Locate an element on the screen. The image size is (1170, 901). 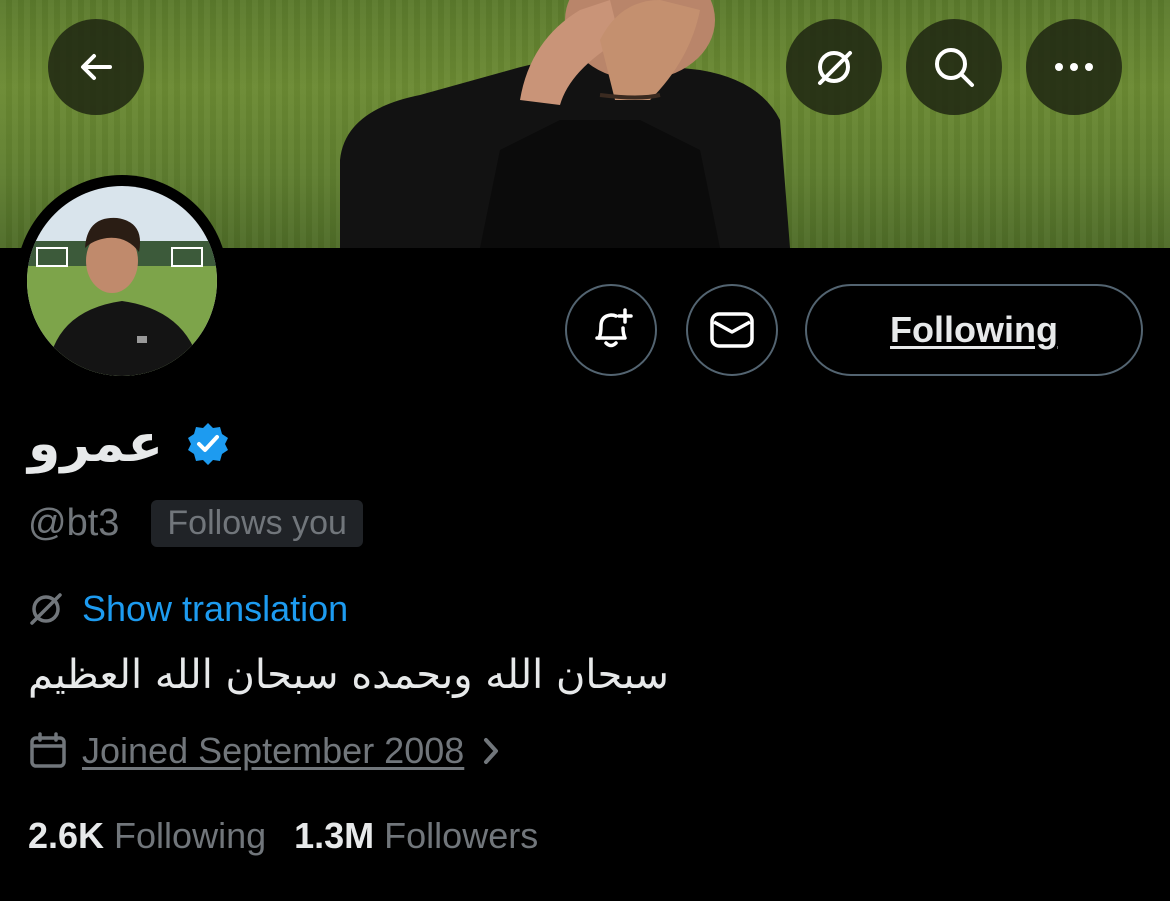
joined-date: Joined September 2008 is located at coordinates (273, 751).